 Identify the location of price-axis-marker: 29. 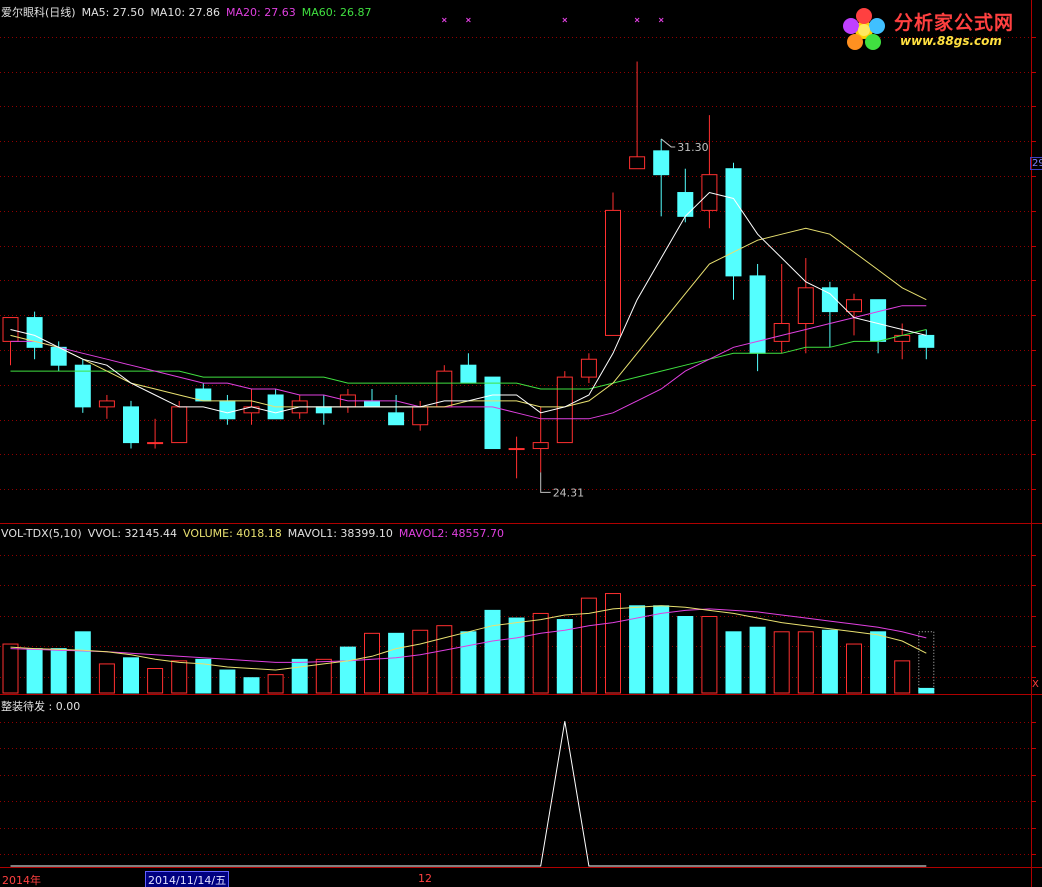
(1036, 163).